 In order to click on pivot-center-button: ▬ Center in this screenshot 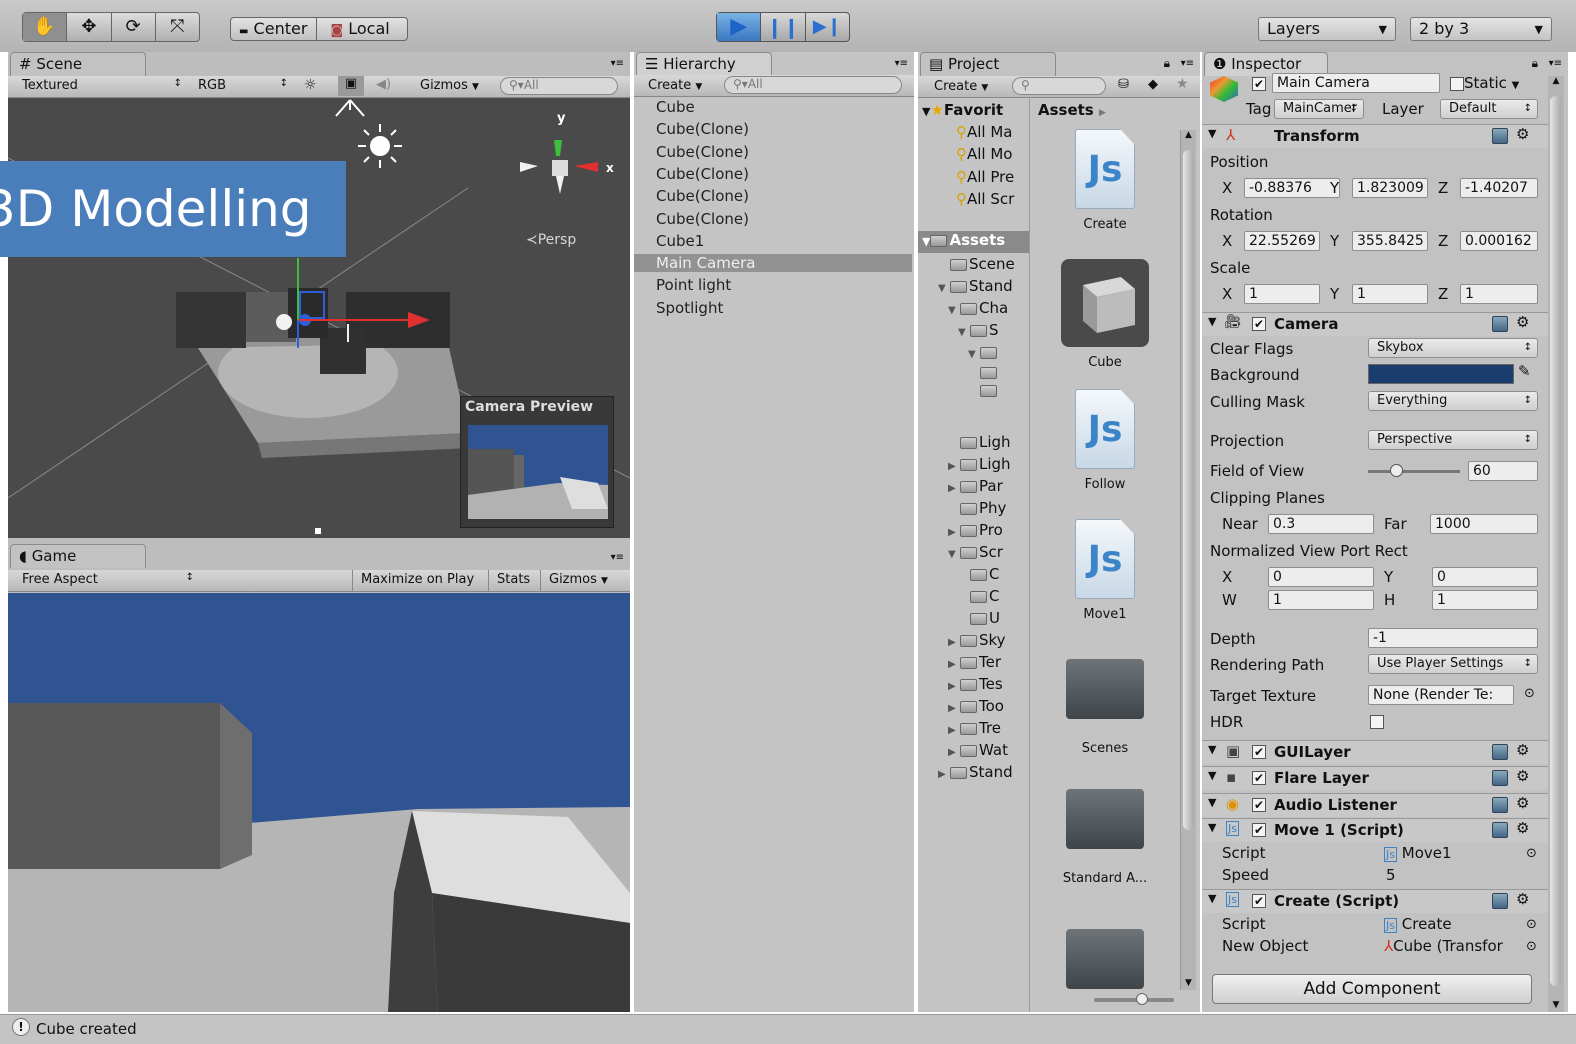, I will do `click(274, 29)`.